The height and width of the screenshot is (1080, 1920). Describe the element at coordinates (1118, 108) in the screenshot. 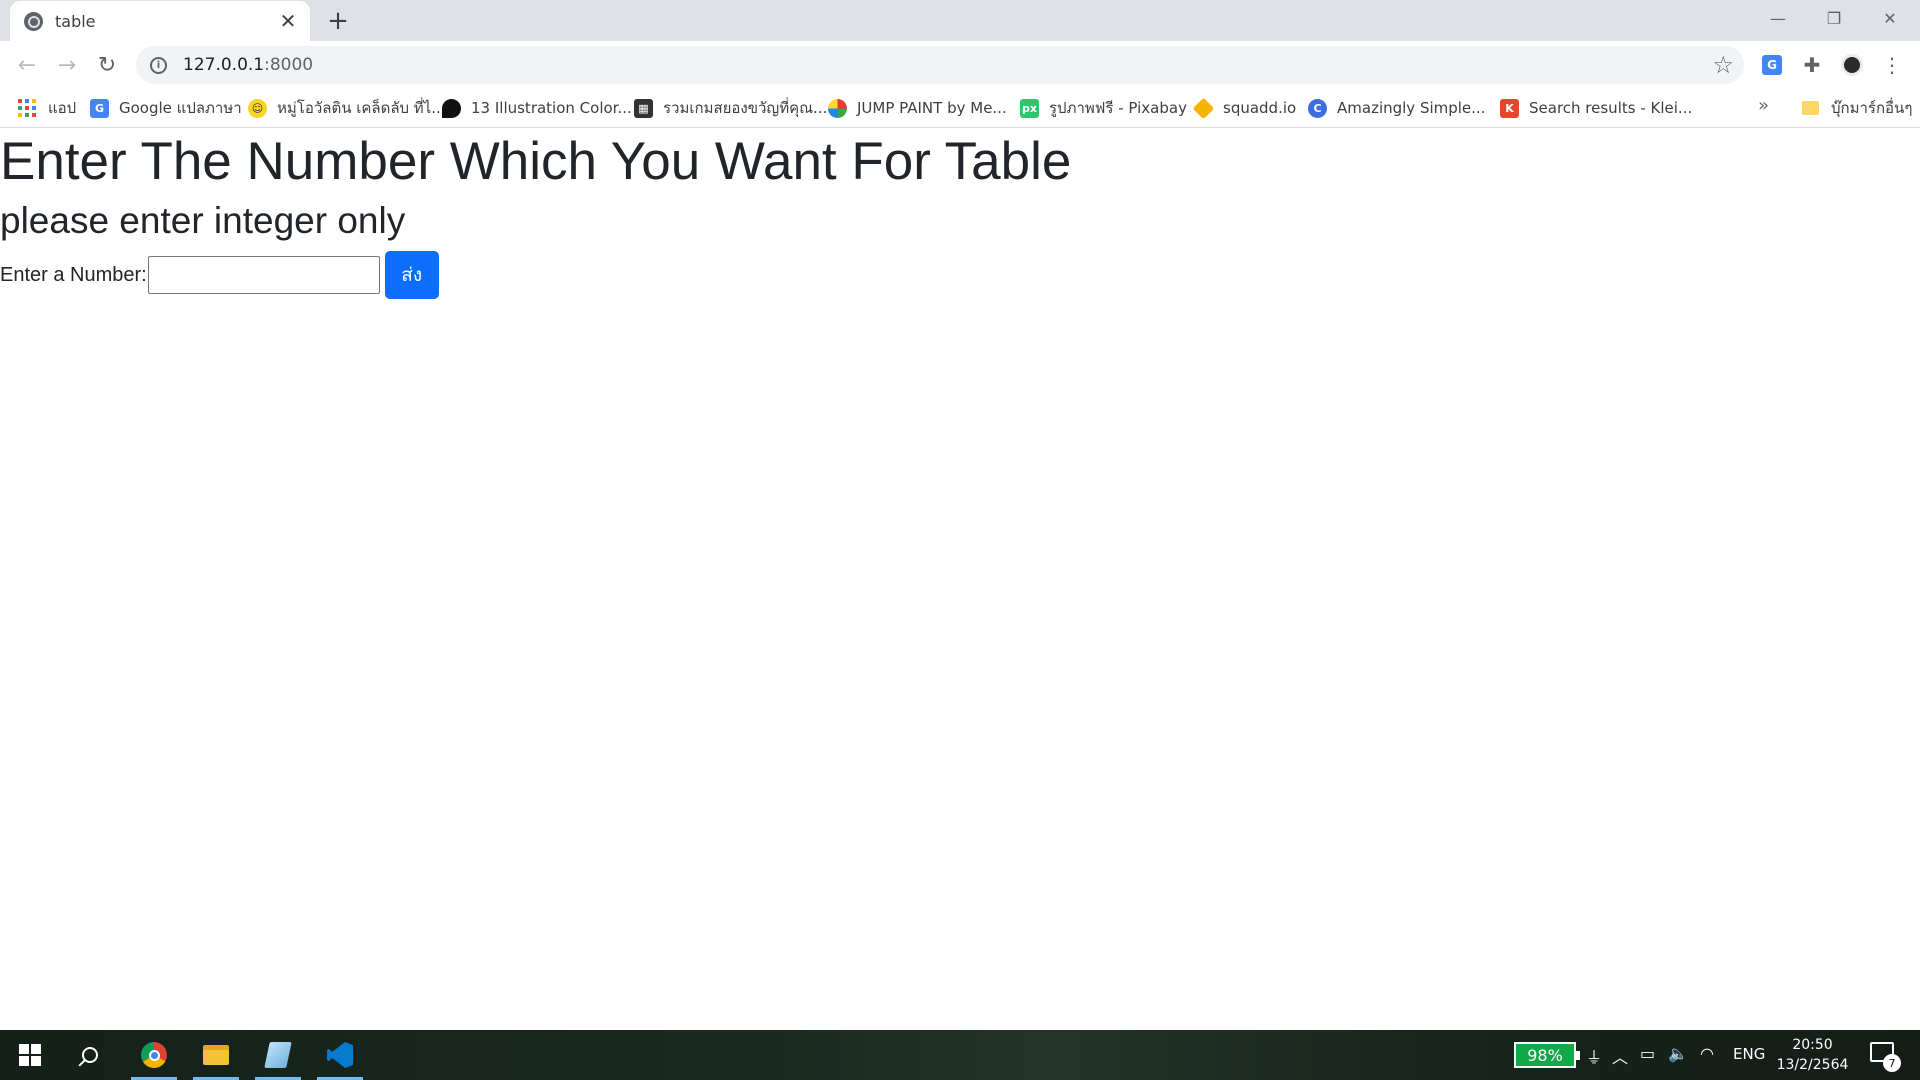

I see `bookmark-label: รูปภาพฟรี - Pixabay` at that location.